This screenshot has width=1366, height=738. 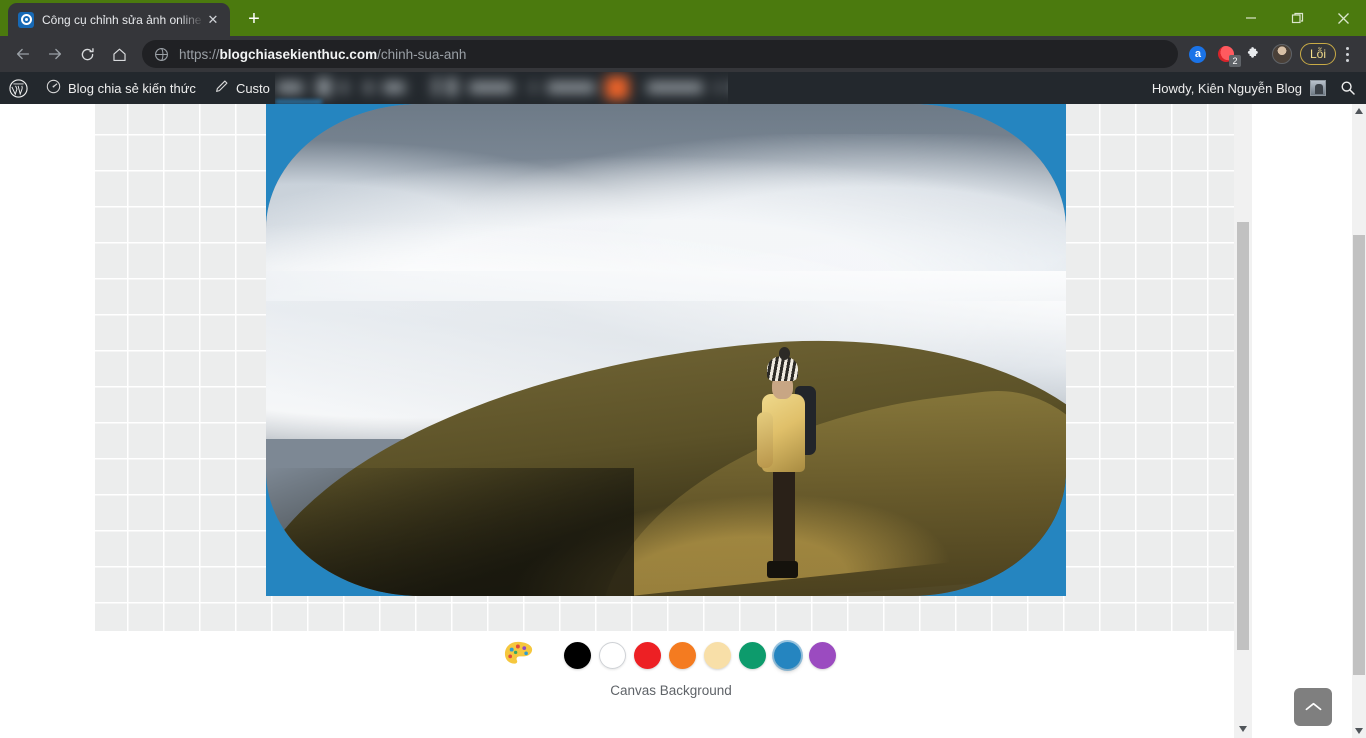 I want to click on editor-bottom-bar: Canvas Background Cancel Apply, so click(x=671, y=684).